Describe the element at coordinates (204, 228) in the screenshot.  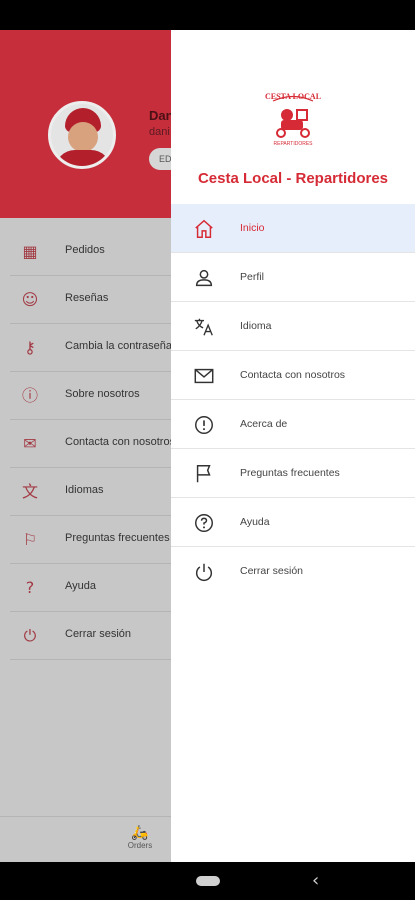
I see `home-icon` at that location.